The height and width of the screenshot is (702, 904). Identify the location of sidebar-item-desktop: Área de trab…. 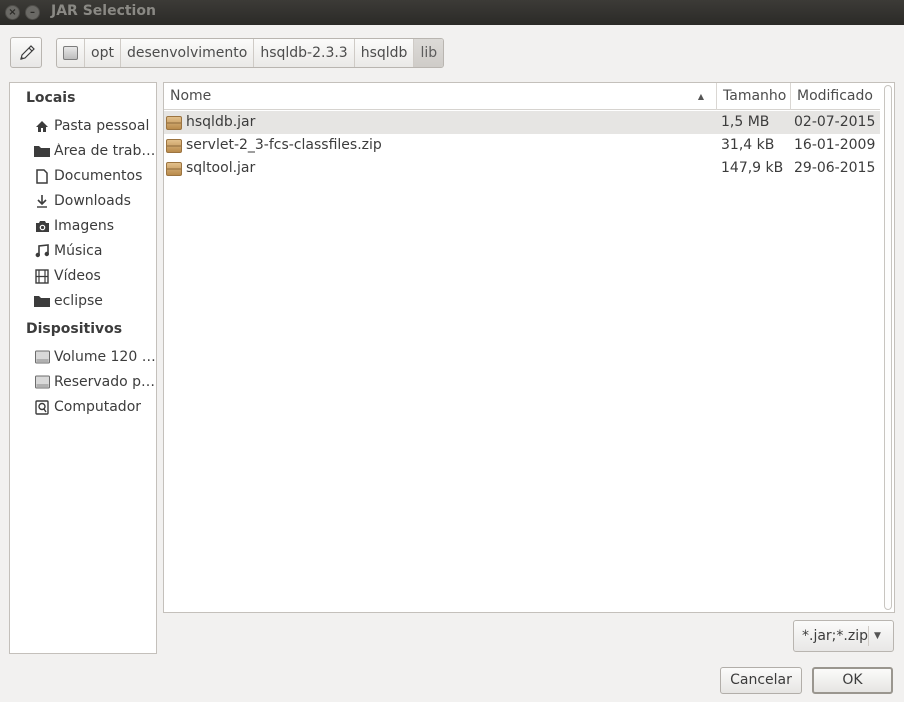
(95, 151).